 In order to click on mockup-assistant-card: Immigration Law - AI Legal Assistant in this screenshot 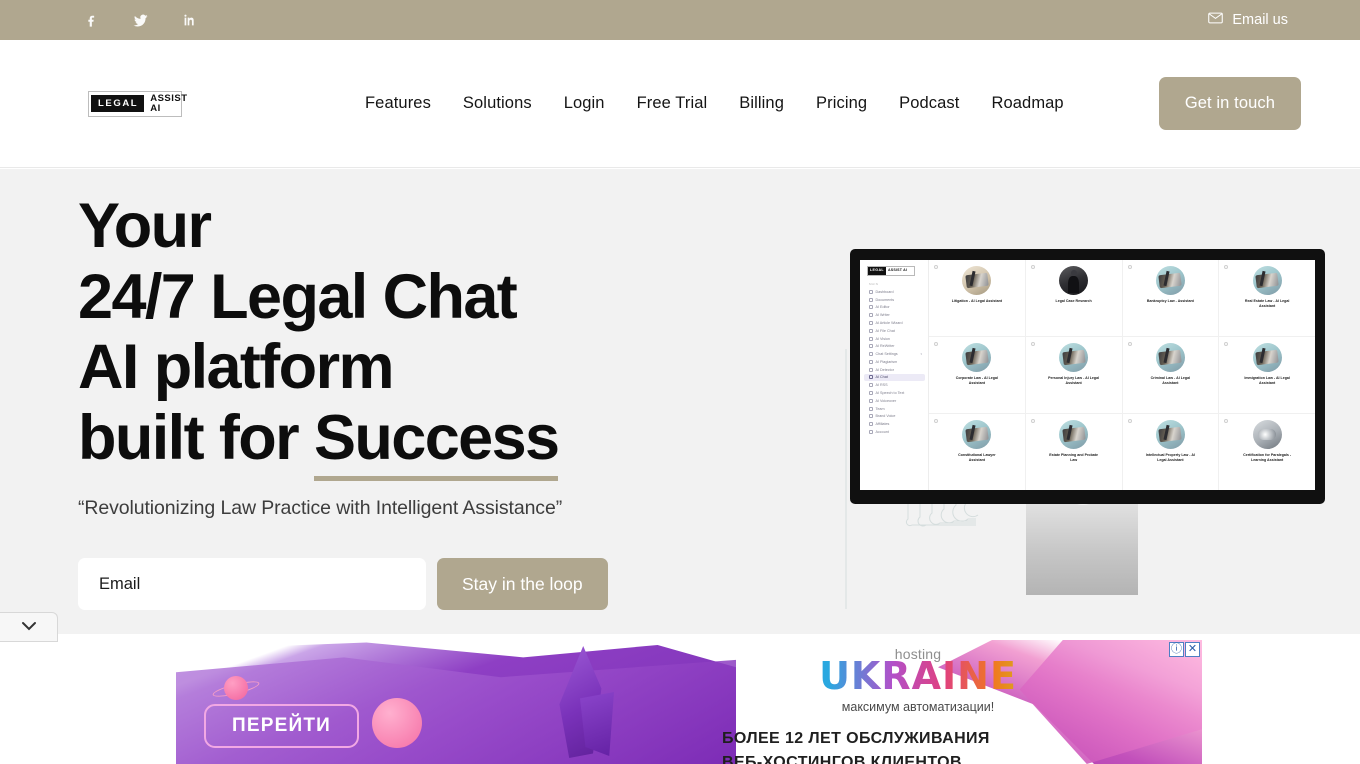, I will do `click(1267, 375)`.